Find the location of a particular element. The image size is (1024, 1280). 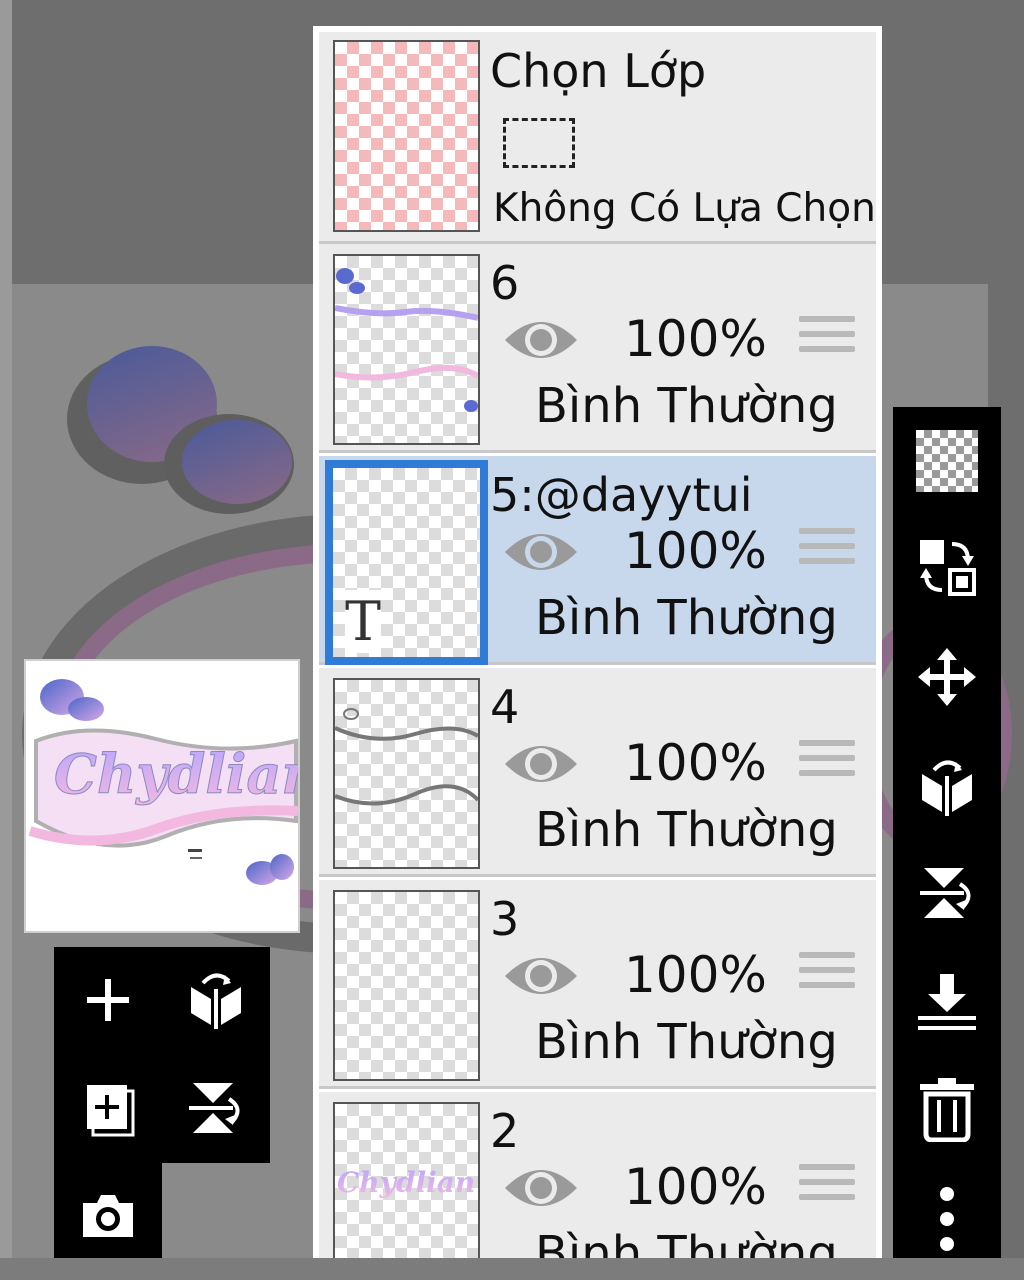

svg-text: Chydlianng is located at coordinates (176, 774).